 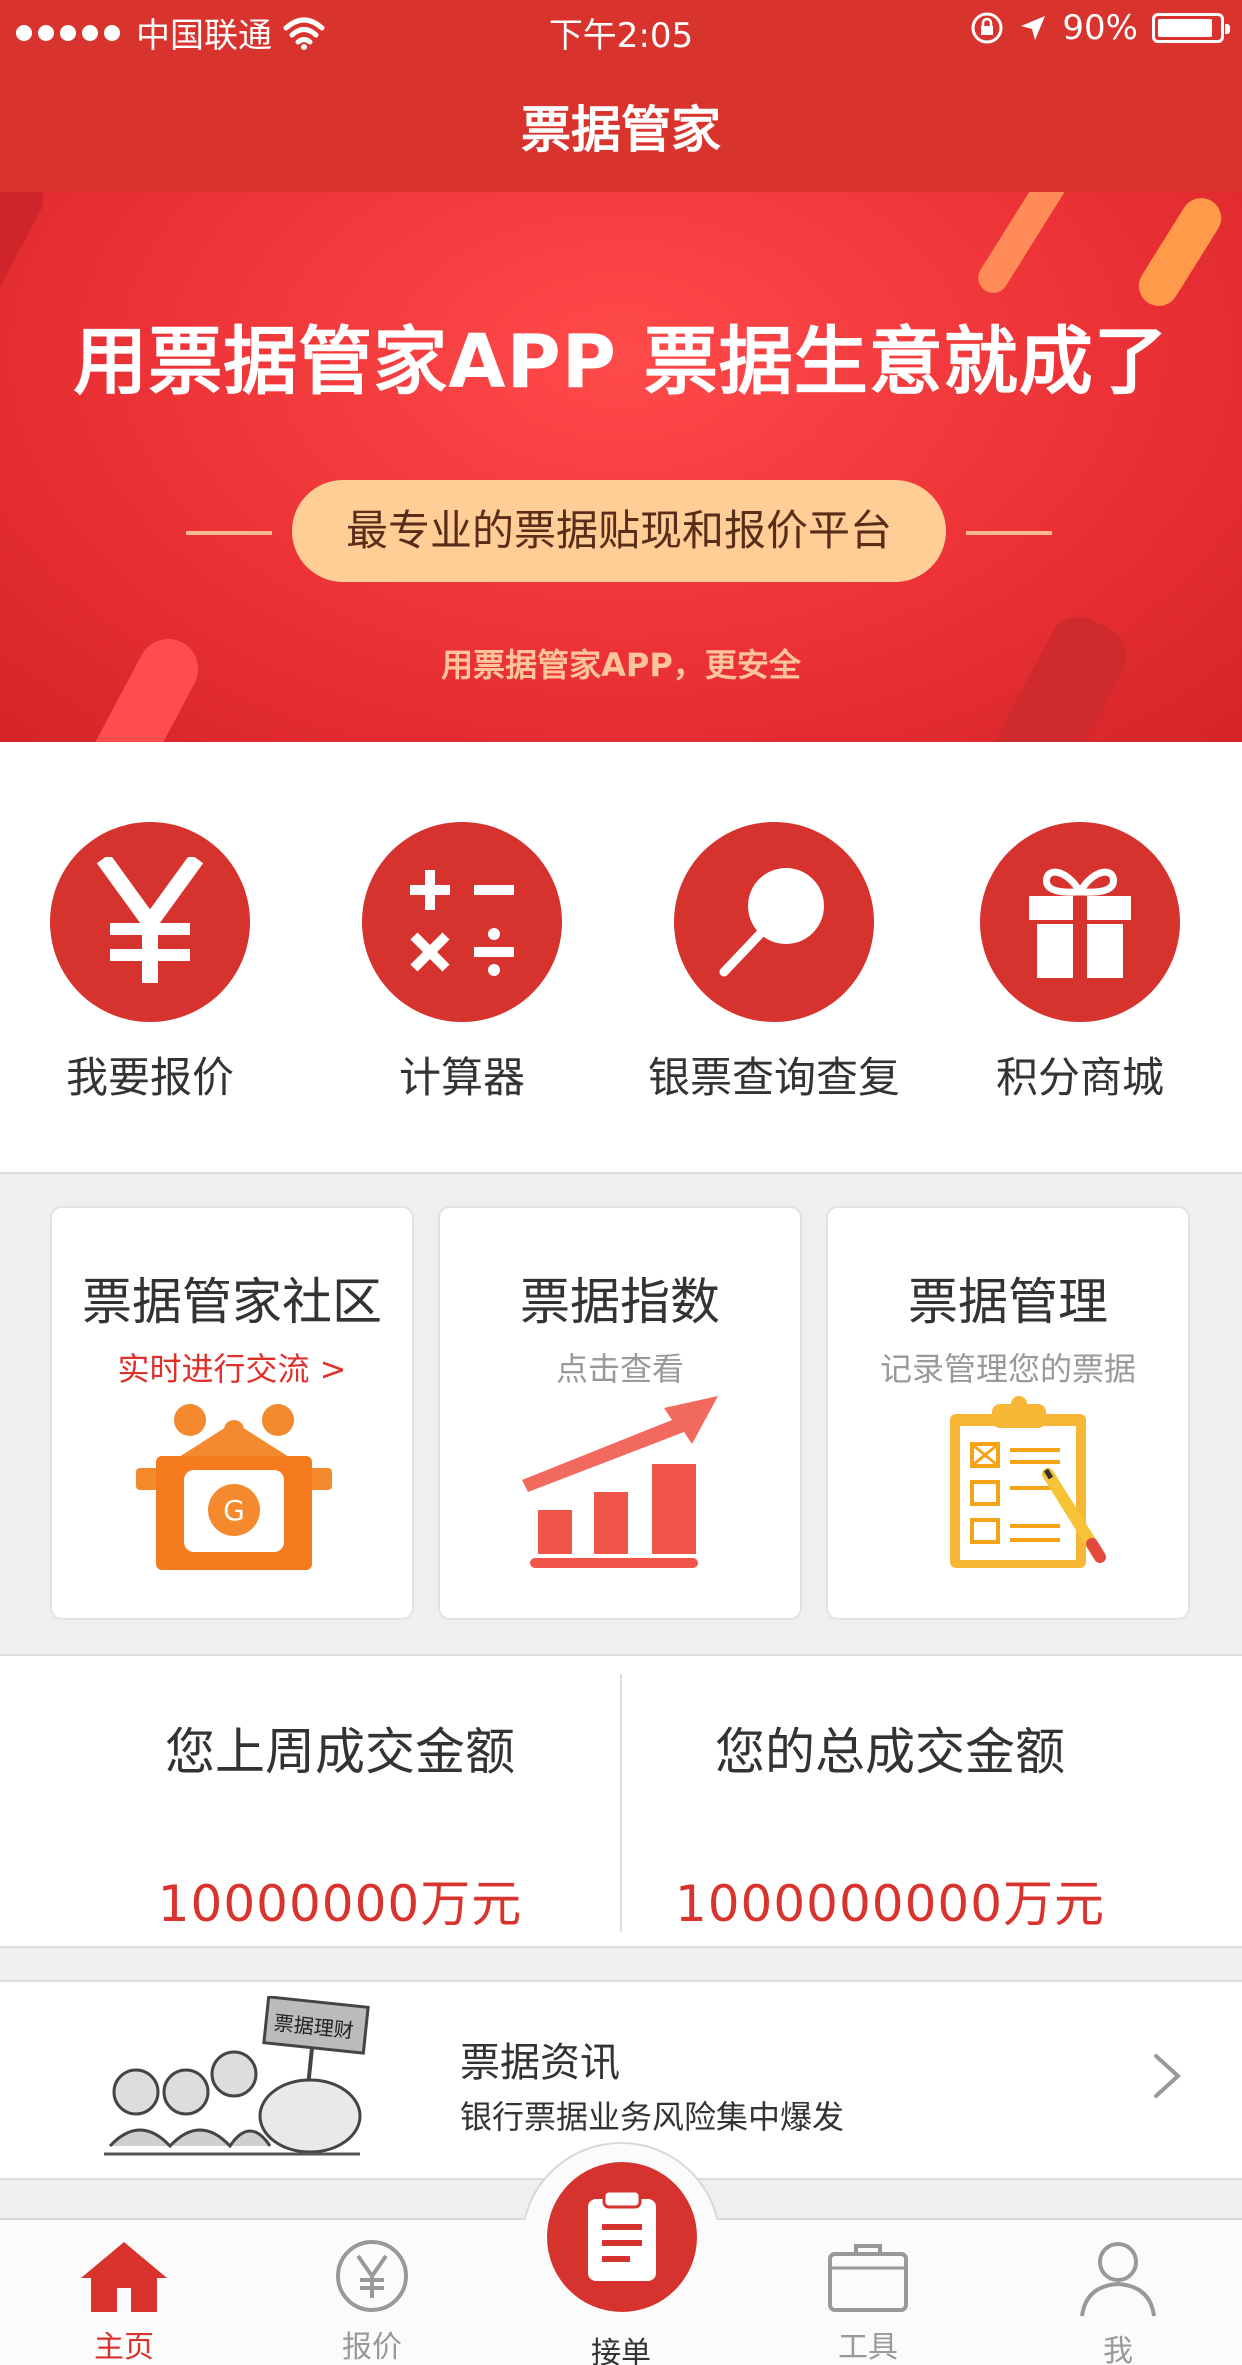 I want to click on chevron-right-icon, so click(x=1167, y=2076).